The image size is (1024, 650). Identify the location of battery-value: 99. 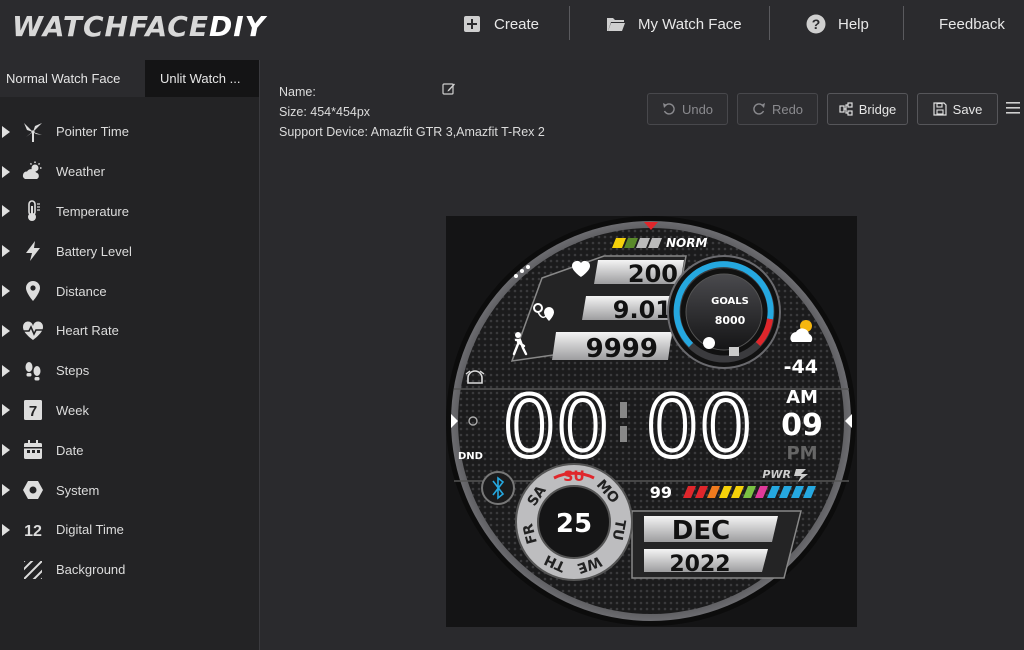
(661, 492).